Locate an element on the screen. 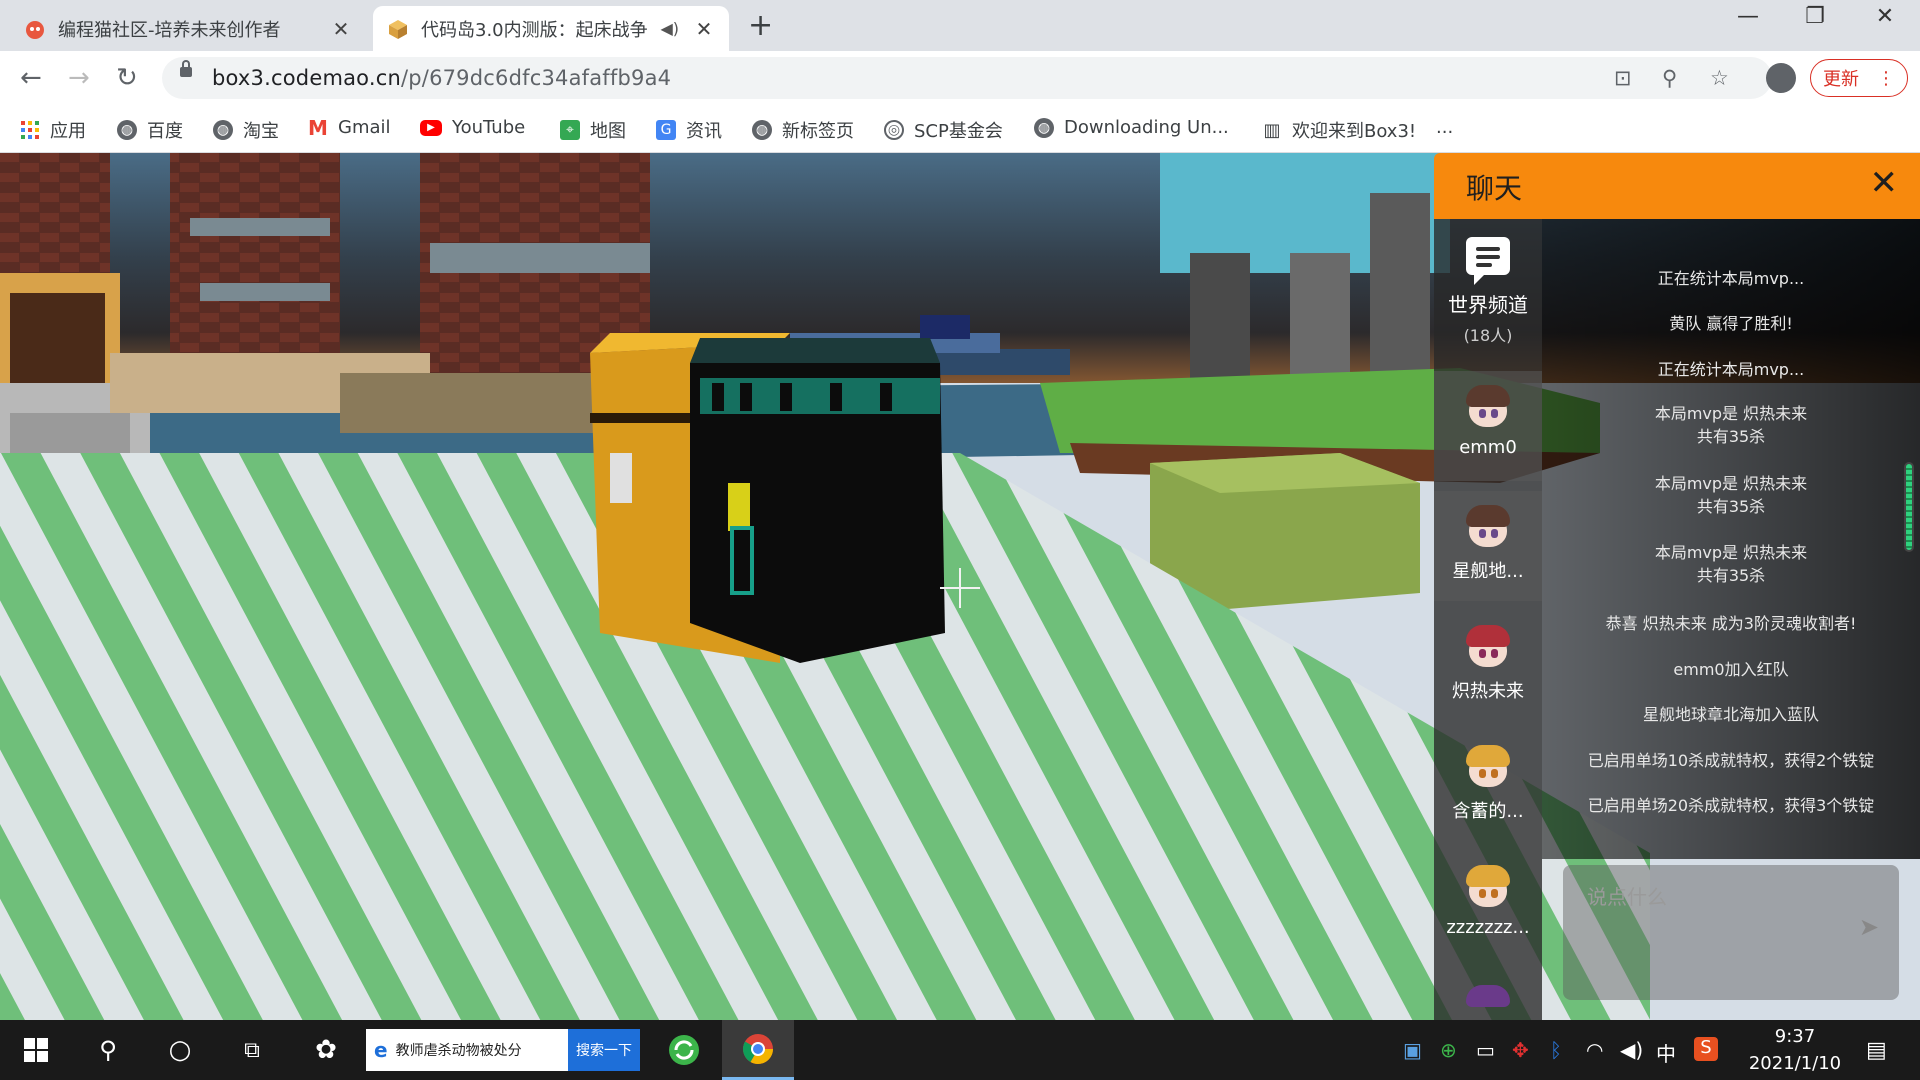 This screenshot has width=1920, height=1080. player-item: 炽热未来 is located at coordinates (1488, 666).